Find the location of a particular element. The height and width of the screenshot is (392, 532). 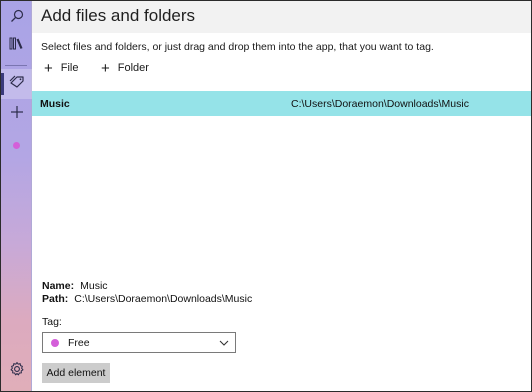

chevron-down-icon is located at coordinates (224, 345).